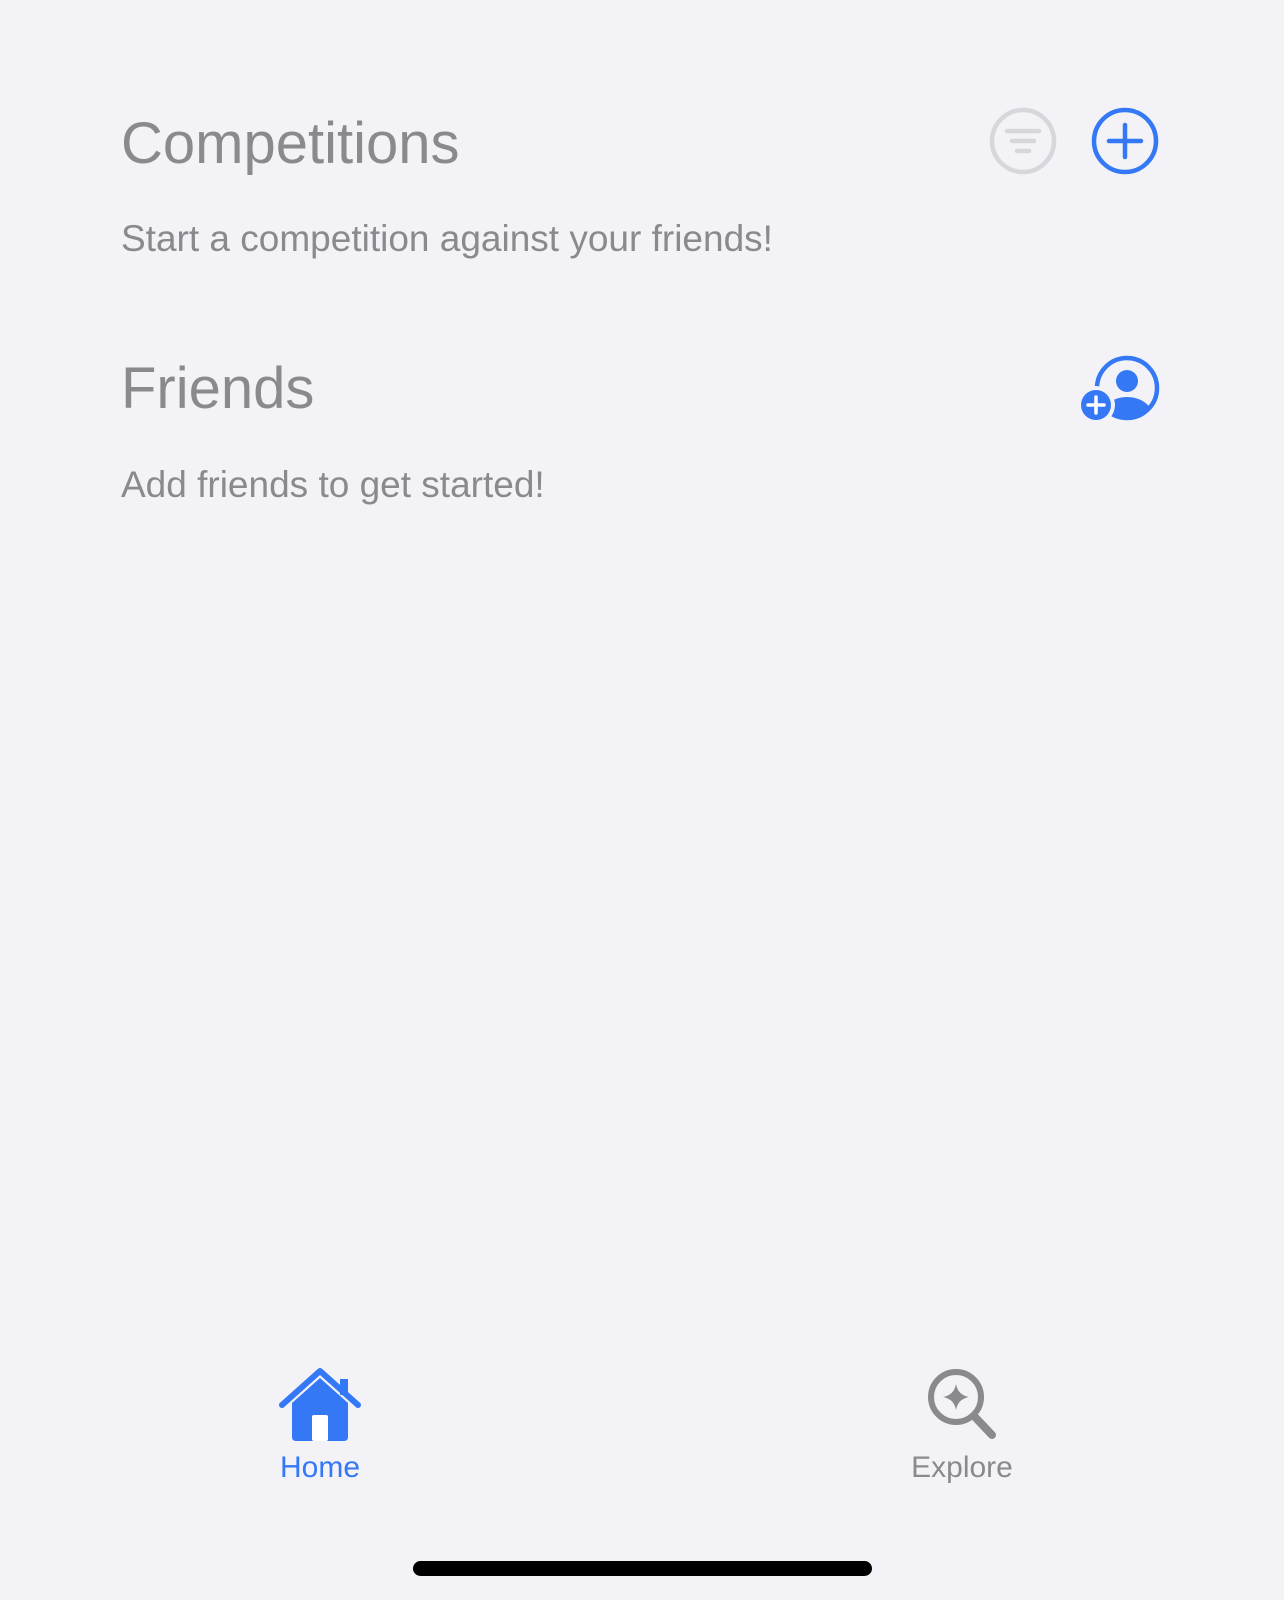  I want to click on home-indicator, so click(642, 1568).